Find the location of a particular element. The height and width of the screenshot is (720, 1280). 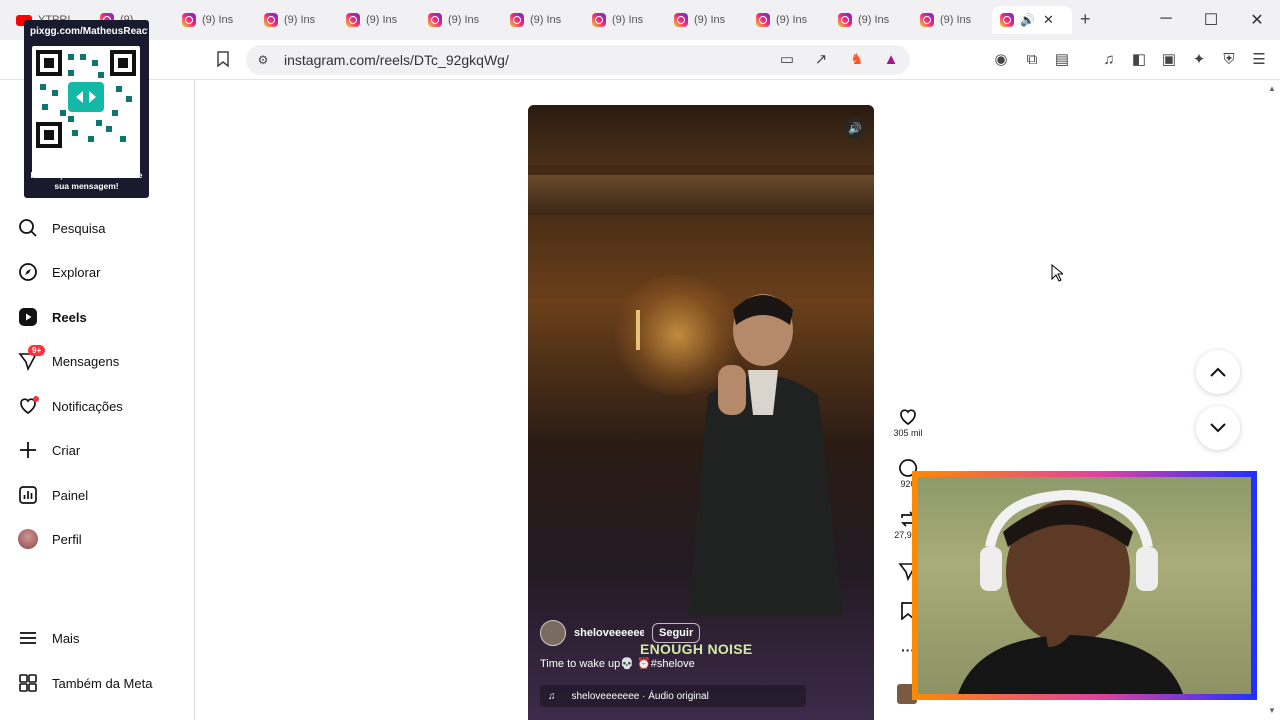

sidebar-item-messages: 9+ Mensagens is located at coordinates (68, 359).